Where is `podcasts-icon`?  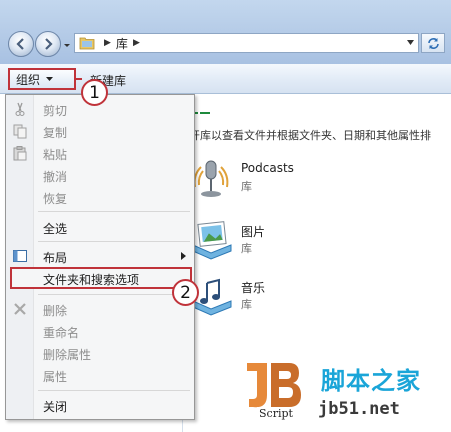
podcasts-icon is located at coordinates (211, 178).